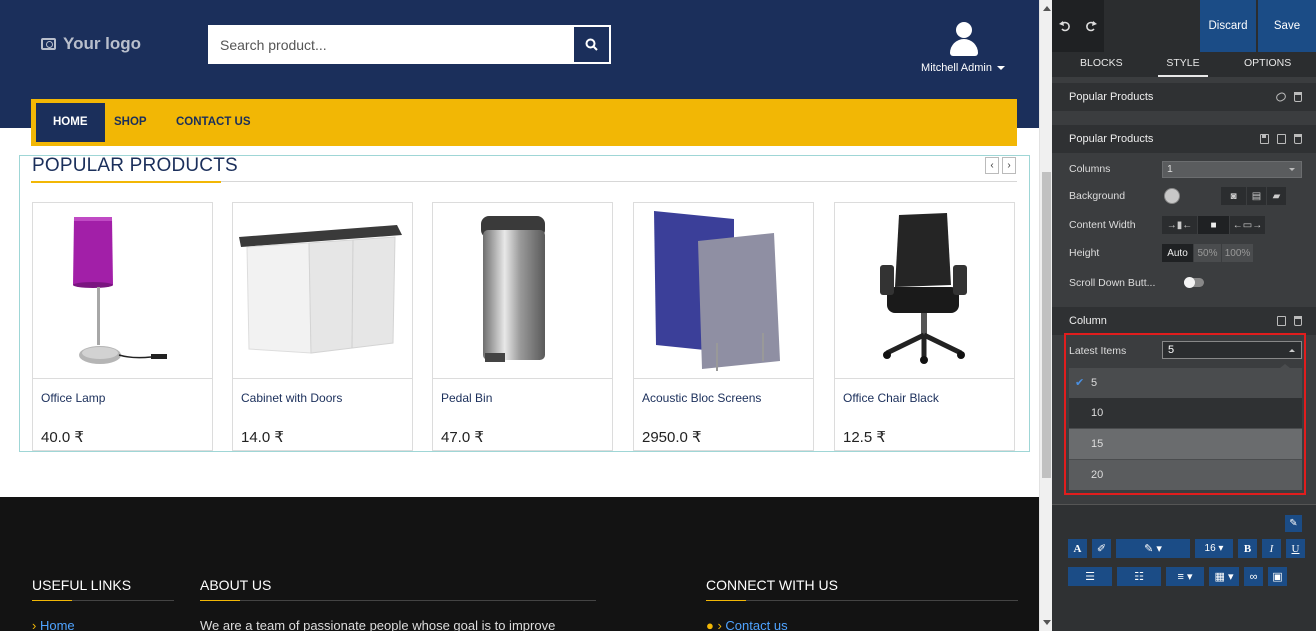 Image resolution: width=1316 pixels, height=631 pixels. What do you see at coordinates (862, 600) in the screenshot?
I see `footer-divider` at bounding box center [862, 600].